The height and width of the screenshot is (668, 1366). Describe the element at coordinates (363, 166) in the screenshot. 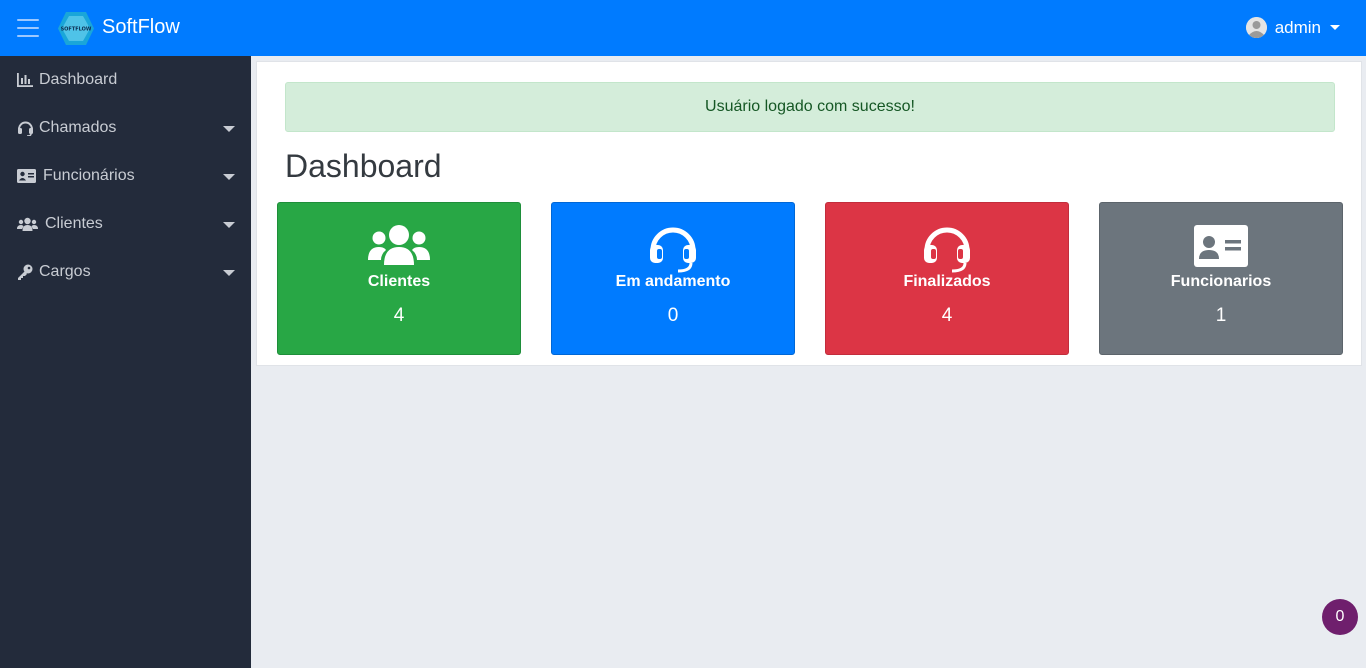

I see `page-title: Dashboard` at that location.